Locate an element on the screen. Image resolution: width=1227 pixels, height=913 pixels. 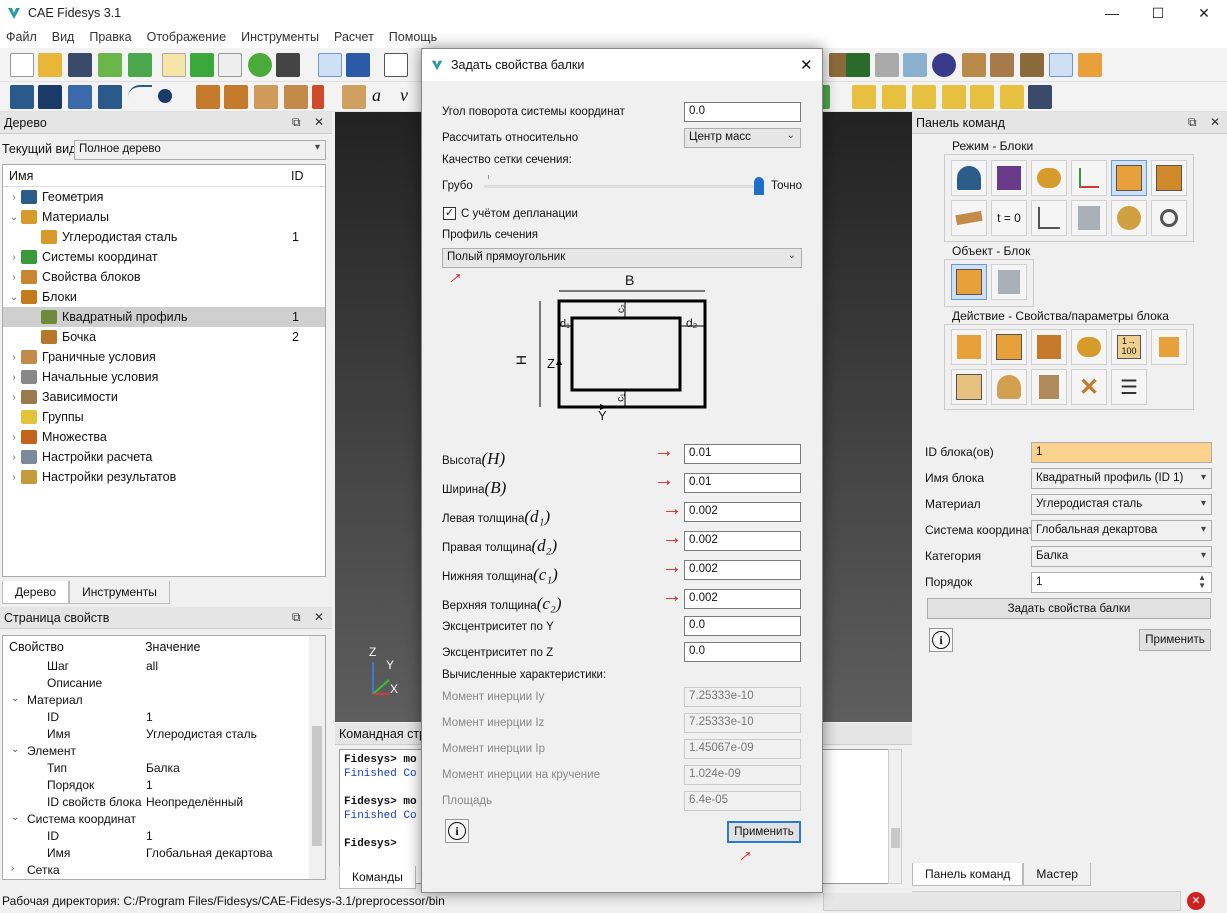
atoms-icon is located at coordinates (22, 97).